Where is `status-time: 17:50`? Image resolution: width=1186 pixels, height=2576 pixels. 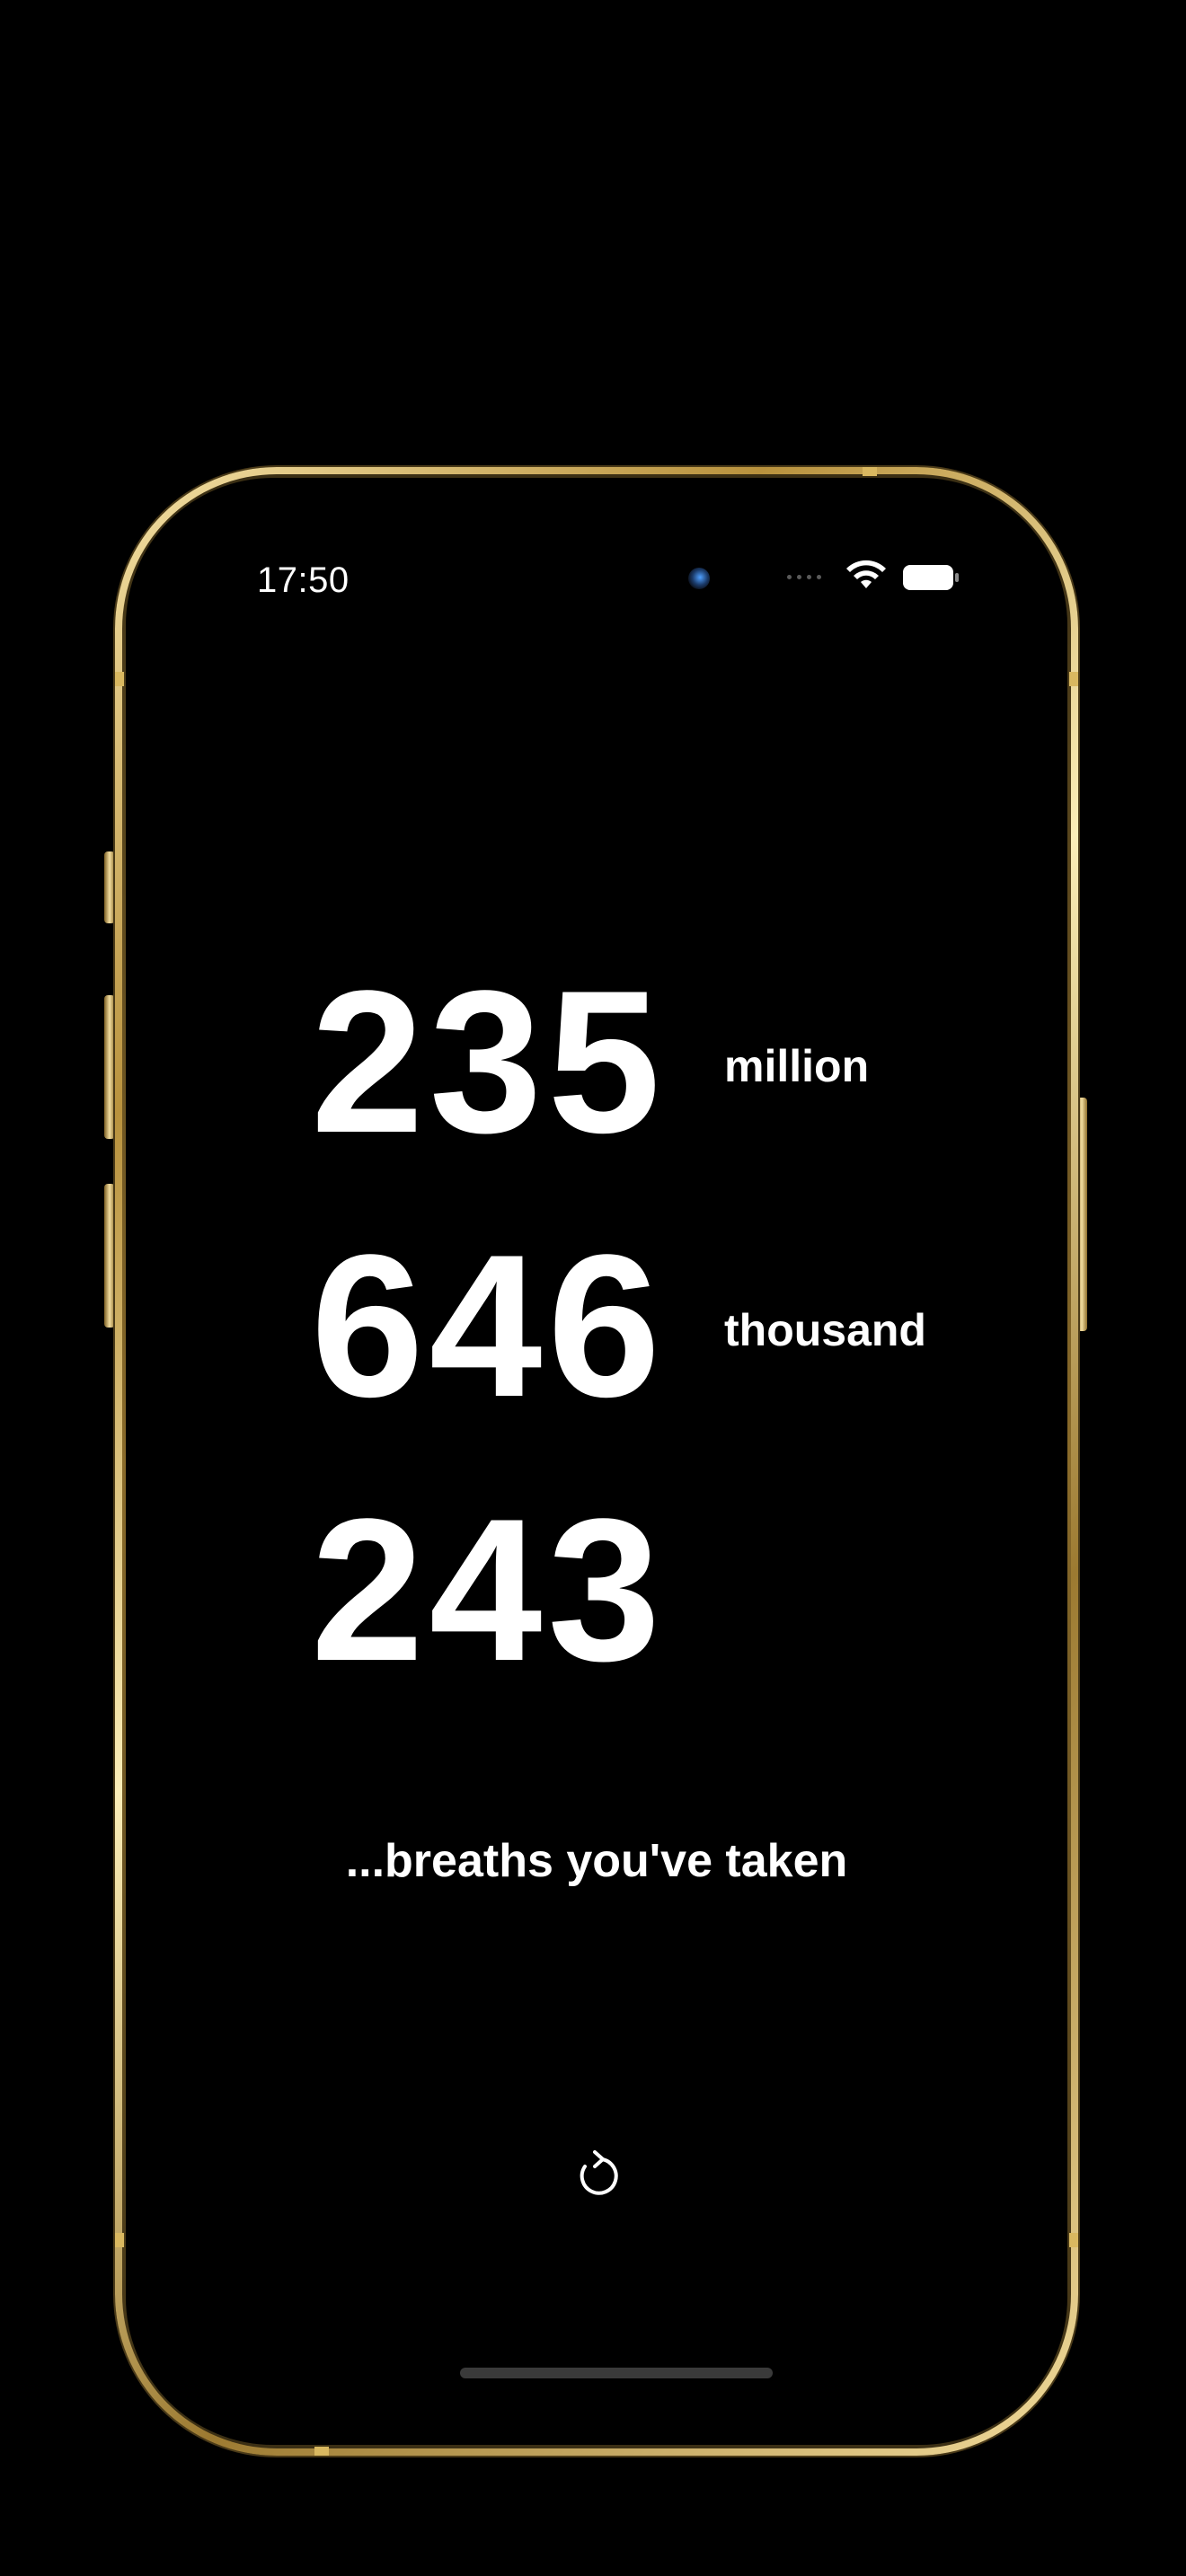 status-time: 17:50 is located at coordinates (303, 580).